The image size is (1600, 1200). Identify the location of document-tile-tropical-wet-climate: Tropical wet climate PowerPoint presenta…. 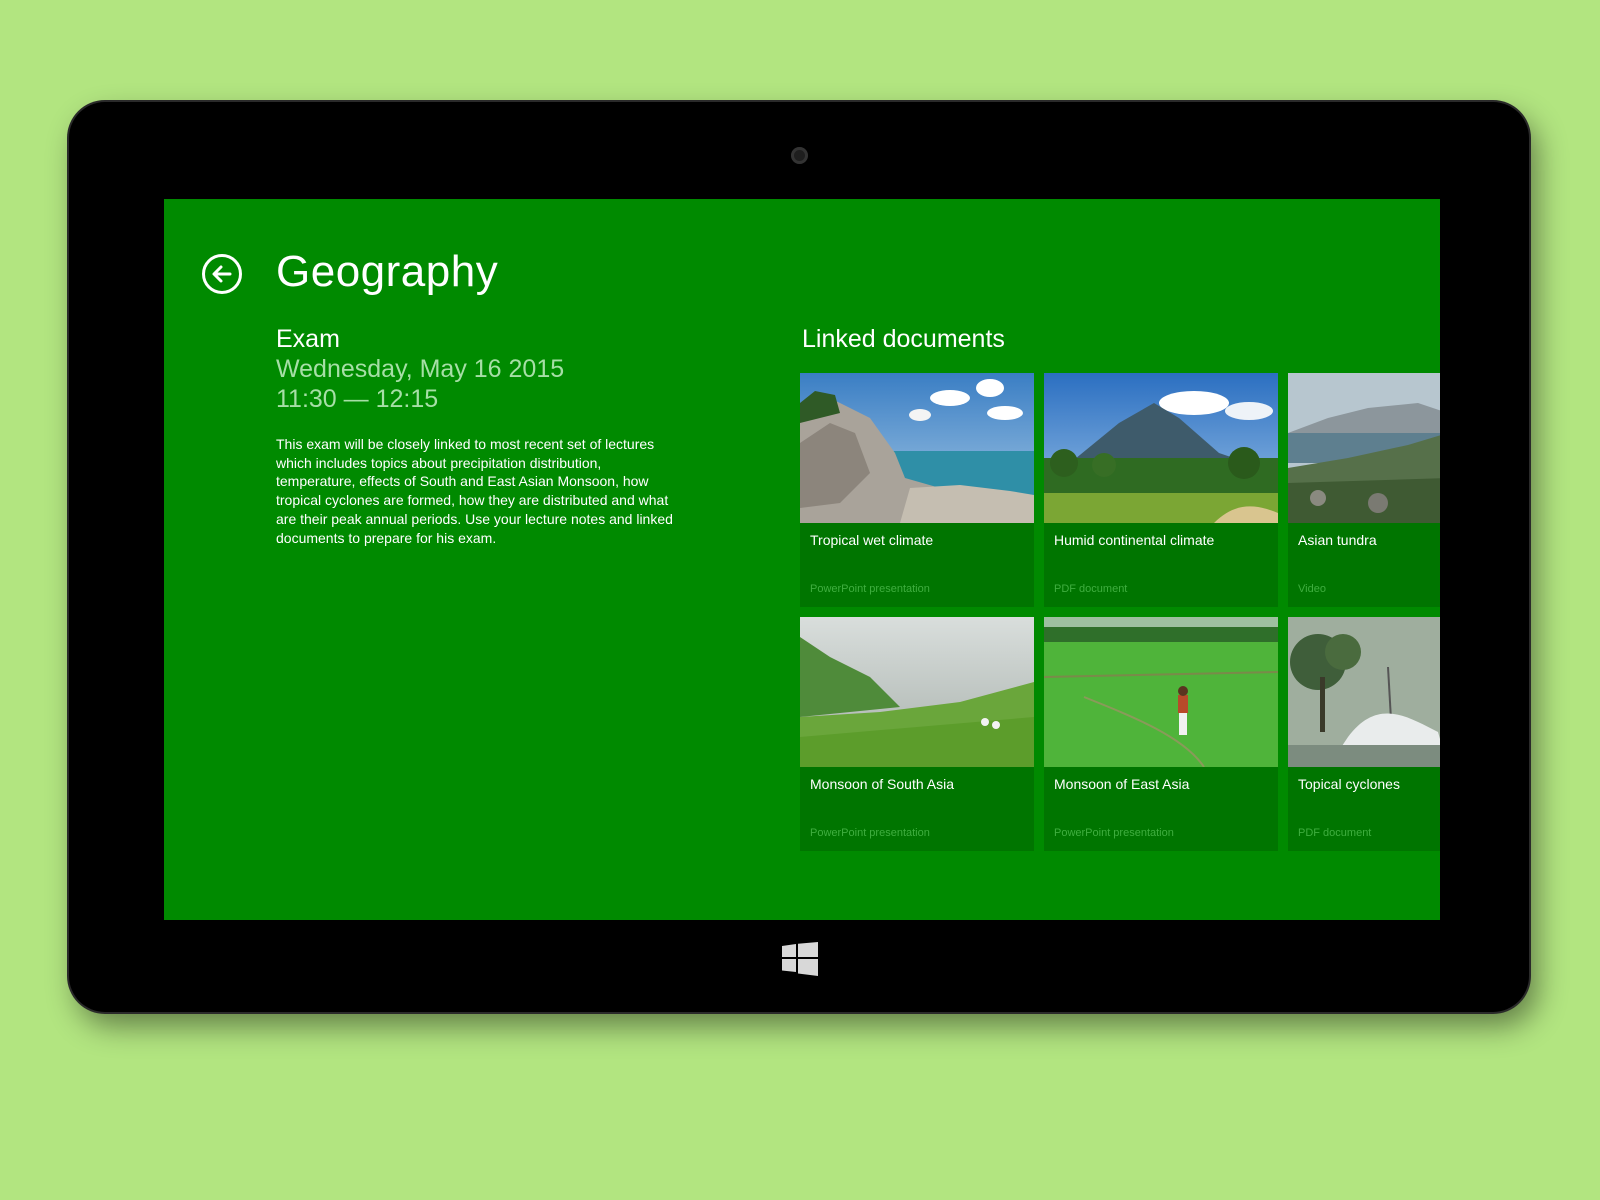
(917, 490).